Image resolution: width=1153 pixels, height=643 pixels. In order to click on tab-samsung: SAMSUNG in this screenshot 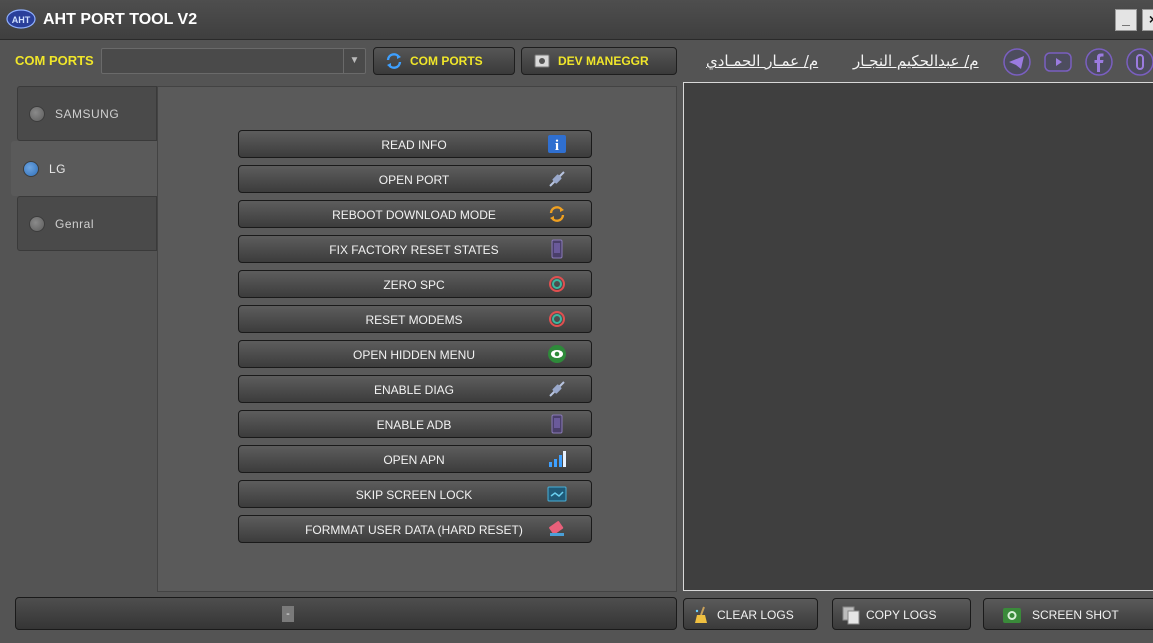, I will do `click(87, 113)`.